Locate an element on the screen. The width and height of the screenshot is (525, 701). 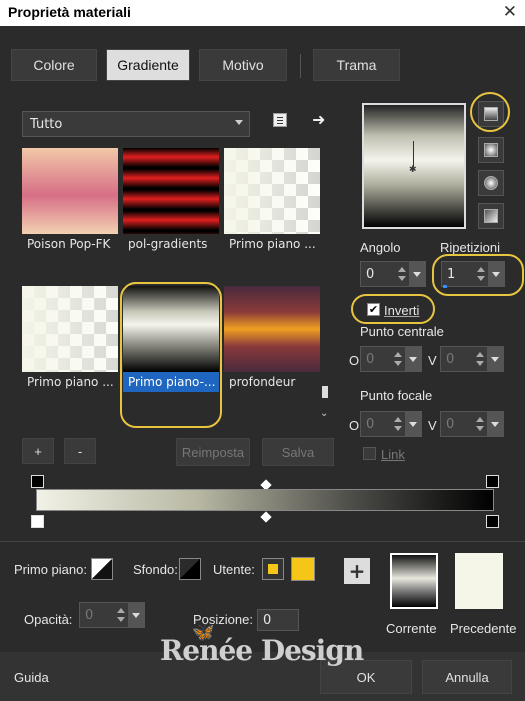
center-point-label: Punto centrale is located at coordinates (402, 331).